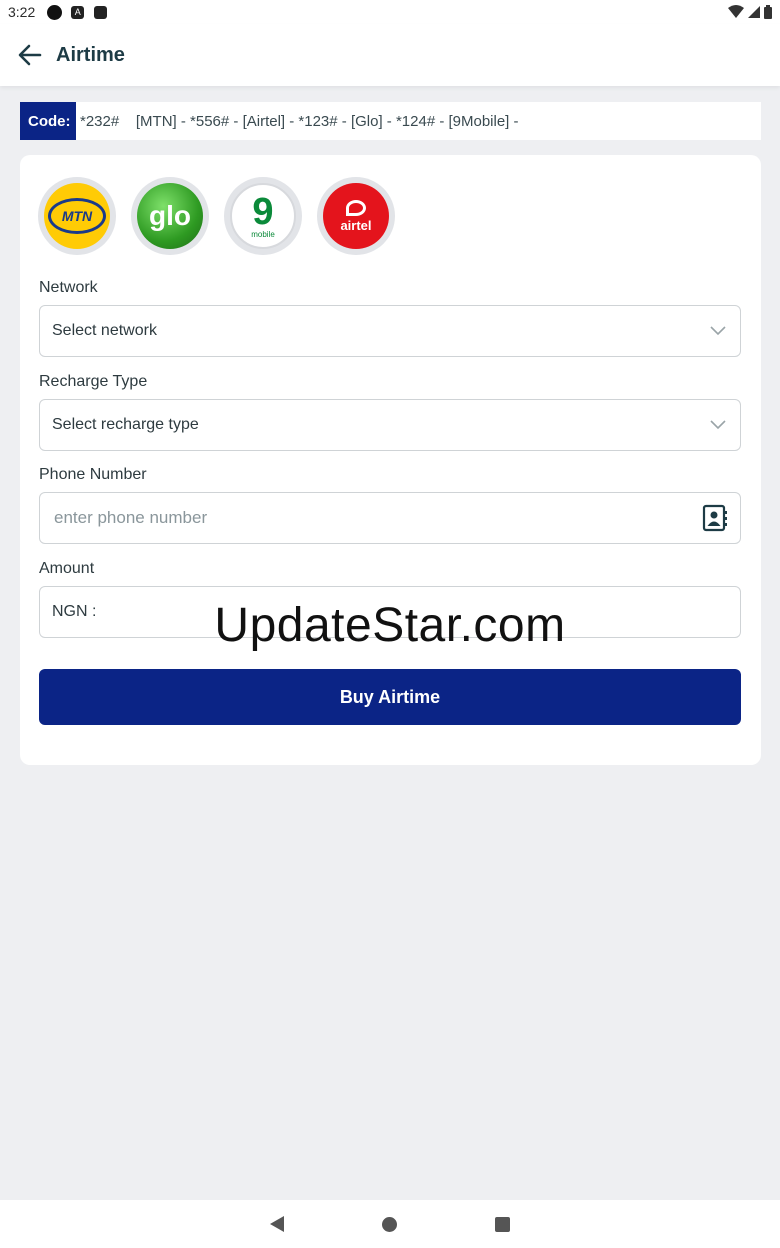  Describe the element at coordinates (78, 12) in the screenshot. I see `notification-a-icon: A` at that location.